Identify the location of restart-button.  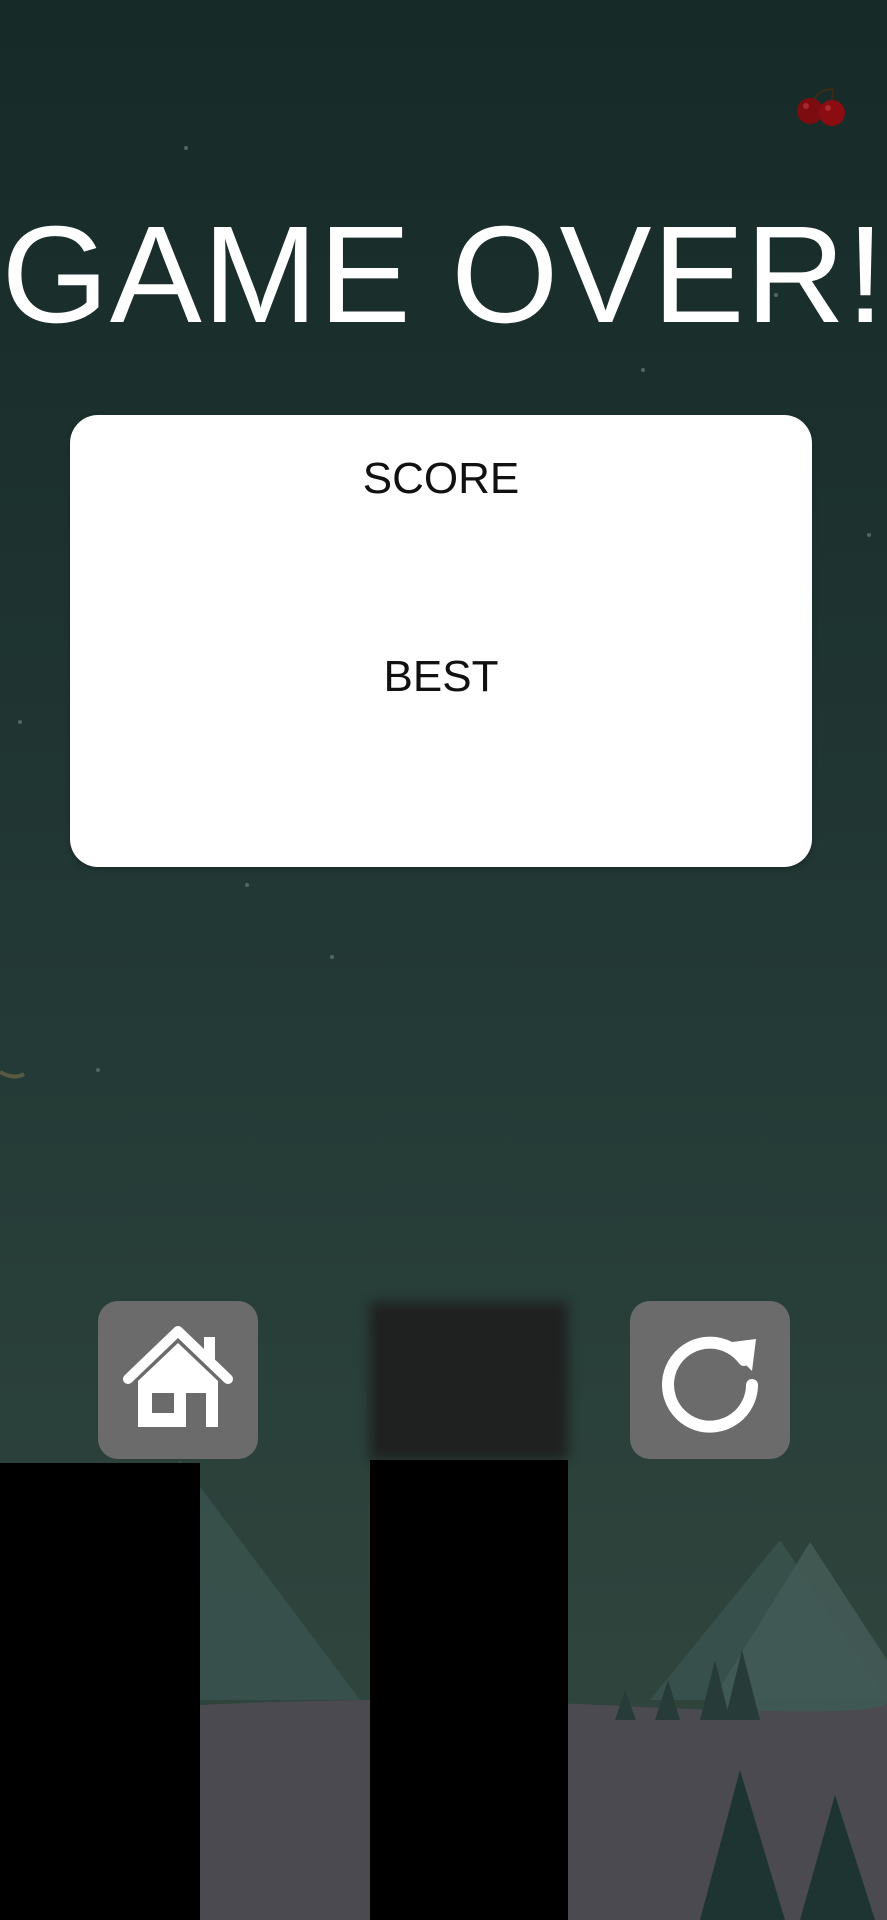
(710, 1380).